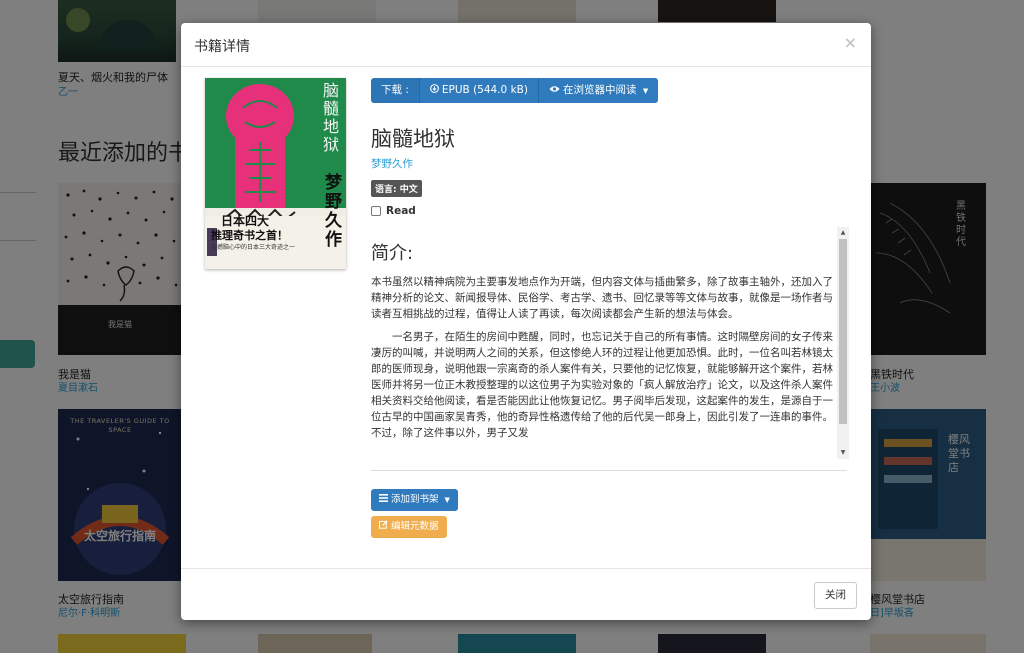 Image resolution: width=1024 pixels, height=653 pixels. Describe the element at coordinates (835, 595) in the screenshot. I see `close-button: 关闭` at that location.